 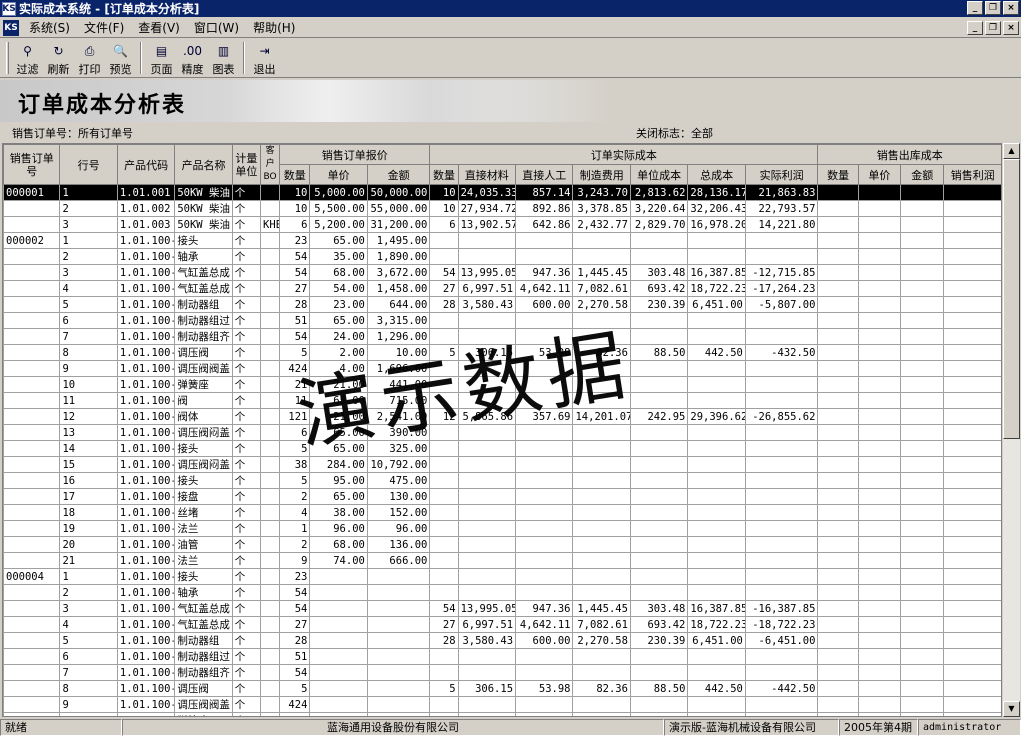 I want to click on cell-quote-price, so click(x=338, y=705).